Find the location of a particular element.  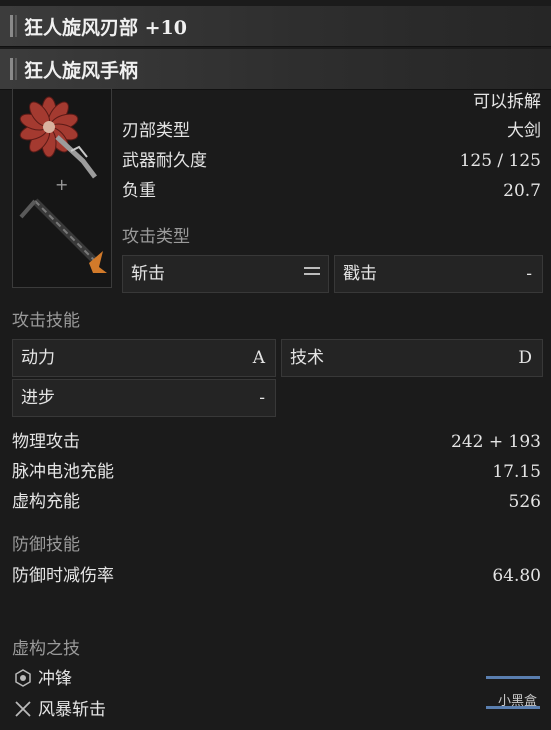

fable-art-item: 风暴斩击 is located at coordinates (60, 710).